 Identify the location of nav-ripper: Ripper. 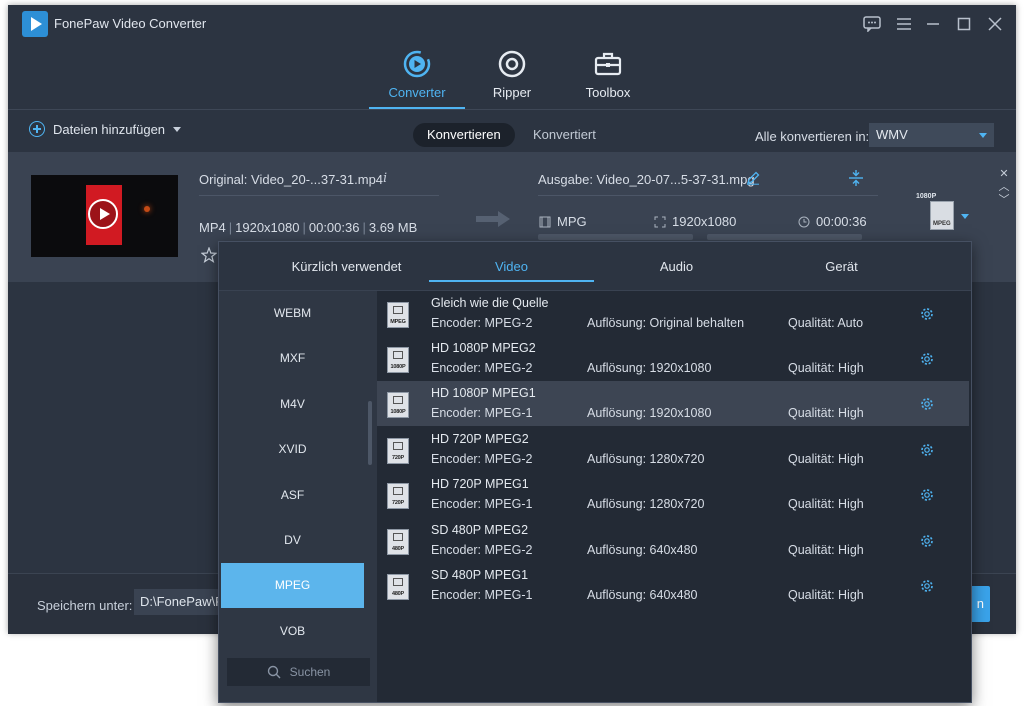
(512, 79).